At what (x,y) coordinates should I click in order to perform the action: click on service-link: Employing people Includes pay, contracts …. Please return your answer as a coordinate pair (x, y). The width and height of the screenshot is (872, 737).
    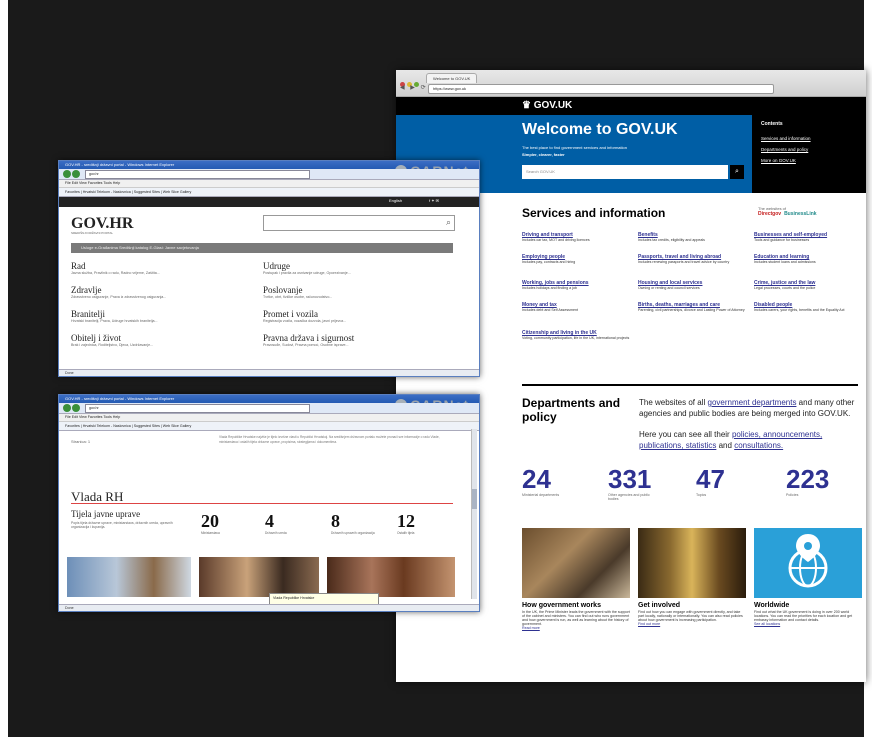
    Looking at the image, I should click on (577, 259).